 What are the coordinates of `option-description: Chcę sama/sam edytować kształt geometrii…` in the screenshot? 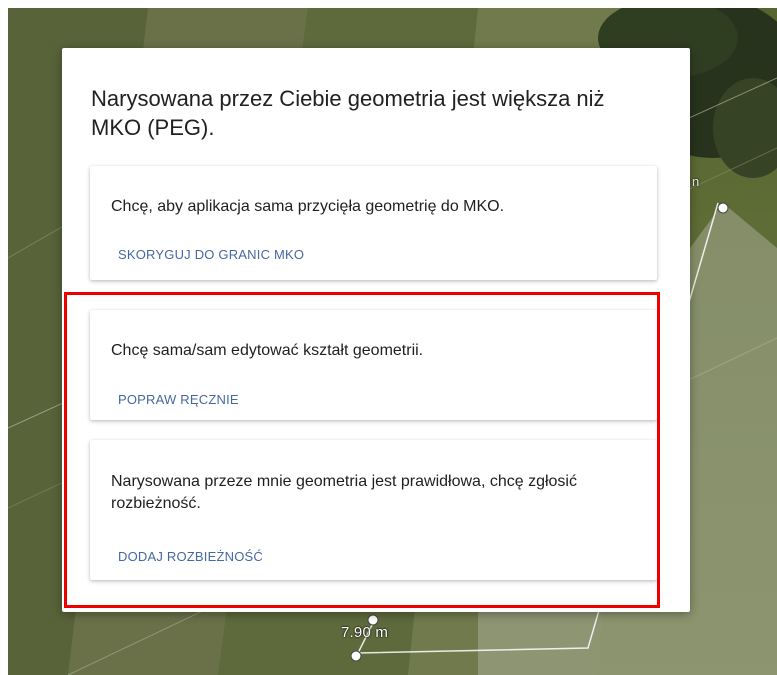 It's located at (267, 350).